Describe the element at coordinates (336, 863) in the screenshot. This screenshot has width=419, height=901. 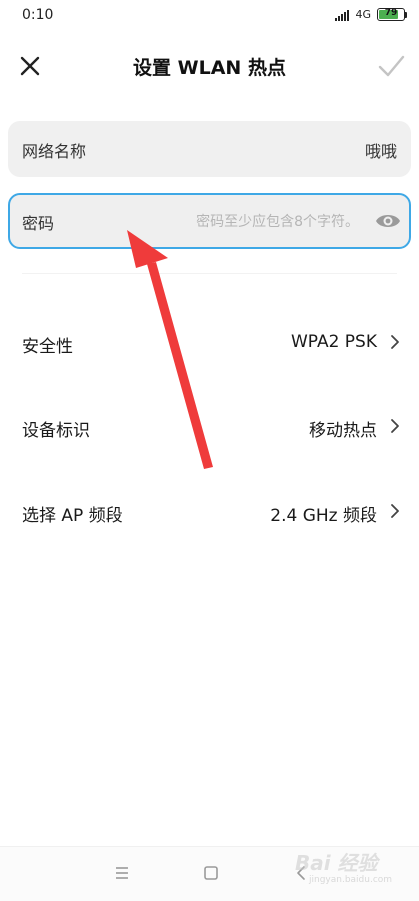
I see `watermark-main: Bai 经验` at that location.